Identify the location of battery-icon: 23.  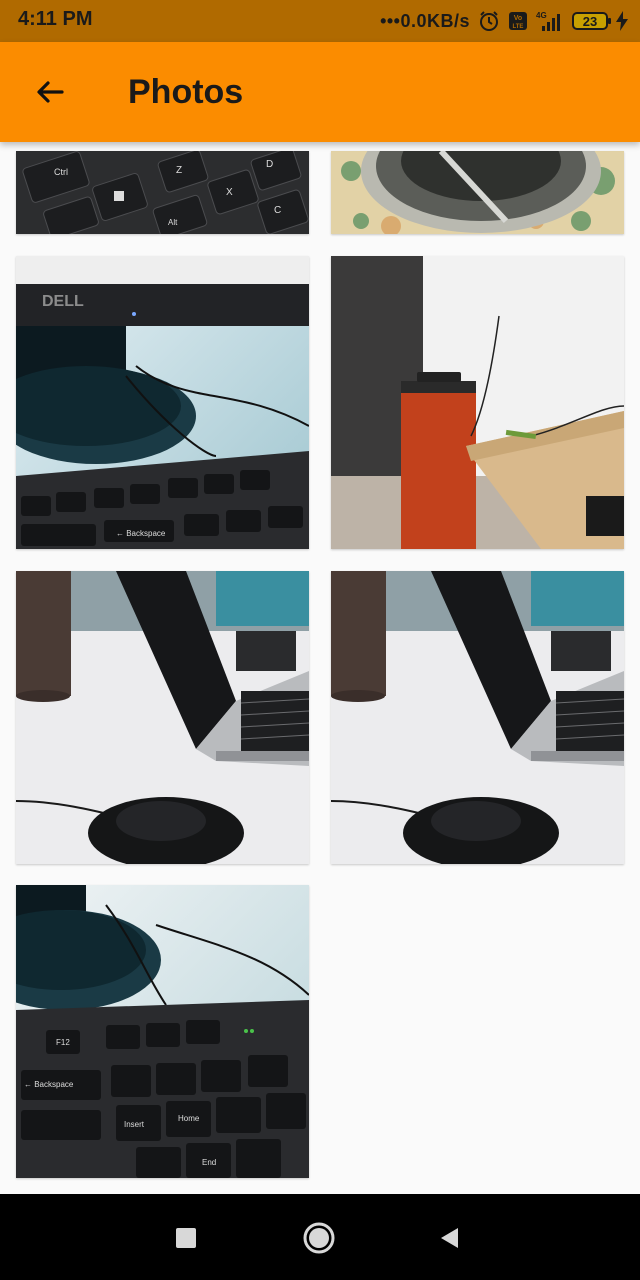
(591, 21).